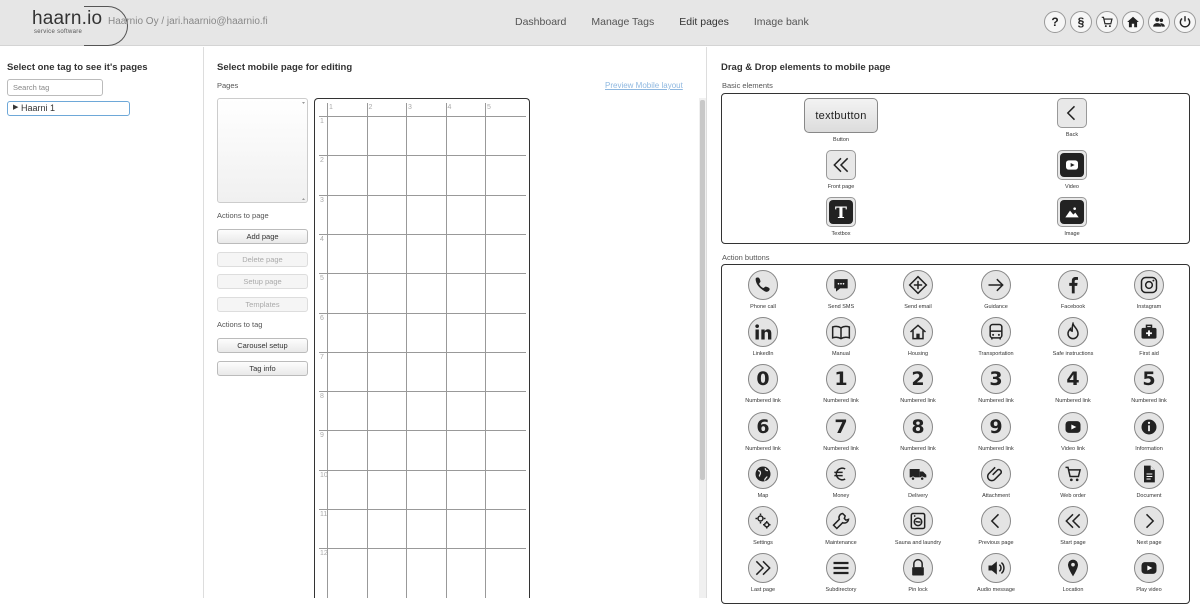  I want to click on action-label: Numbered link, so click(996, 401).